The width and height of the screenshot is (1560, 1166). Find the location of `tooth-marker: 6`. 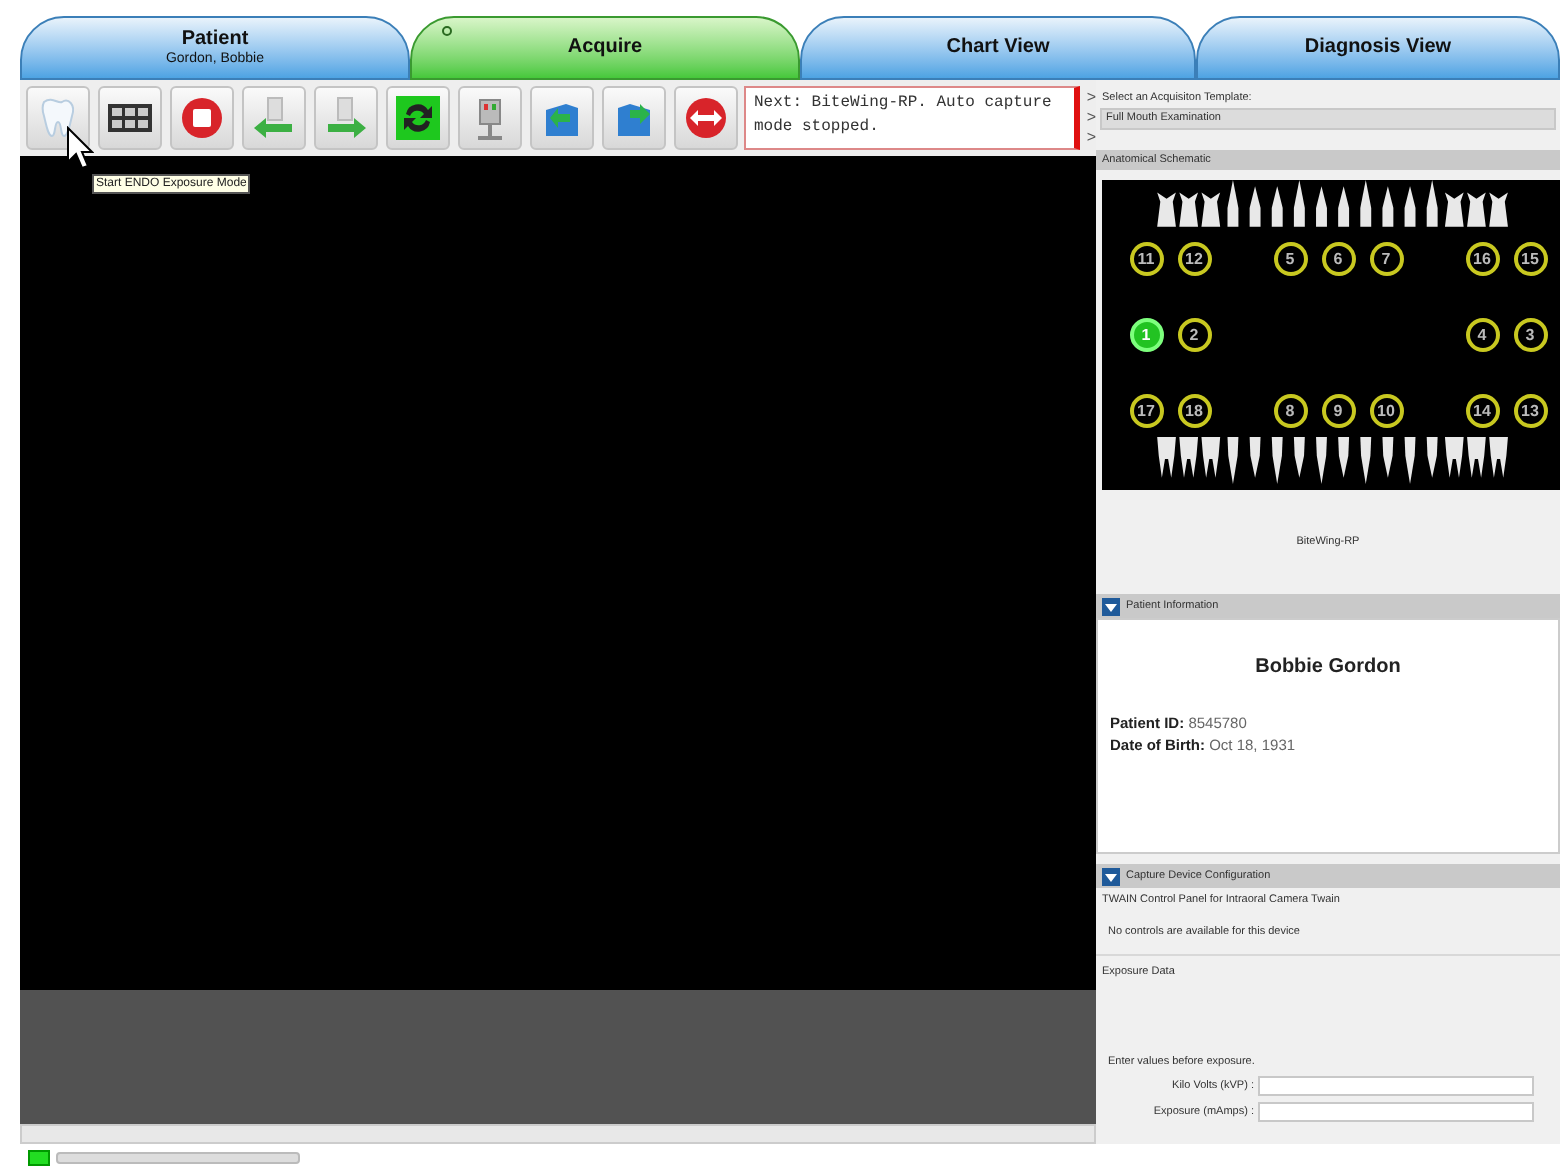

tooth-marker: 6 is located at coordinates (1338, 259).